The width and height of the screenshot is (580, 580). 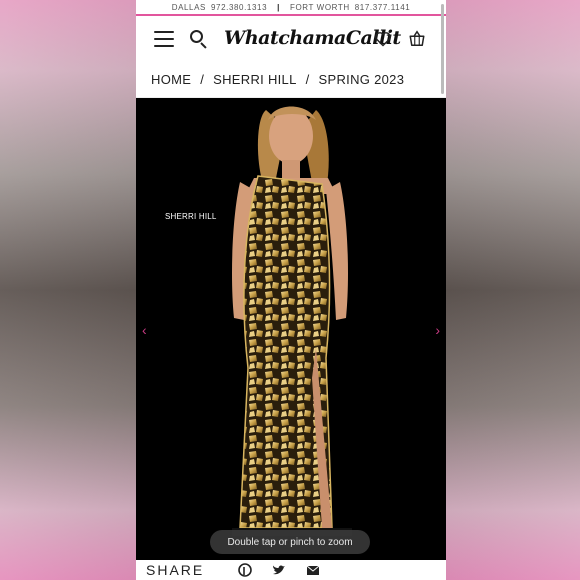 What do you see at coordinates (239, 7) in the screenshot?
I see `dallas-phone-link: 972.380.1313` at bounding box center [239, 7].